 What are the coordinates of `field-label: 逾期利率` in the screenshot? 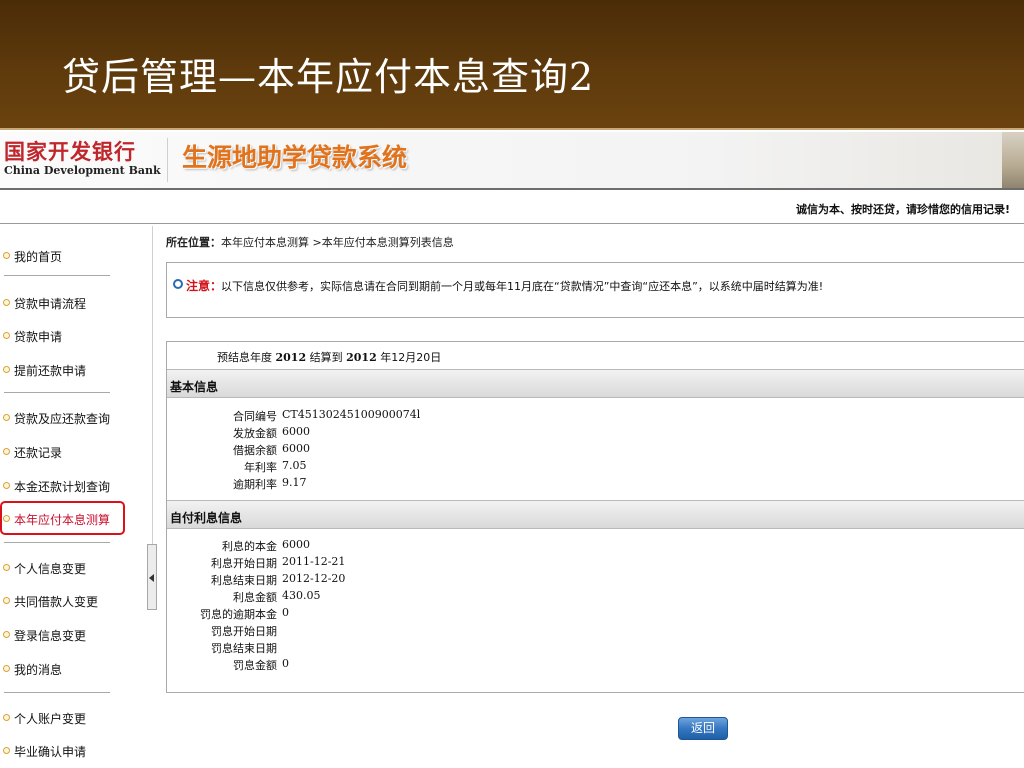 It's located at (255, 484).